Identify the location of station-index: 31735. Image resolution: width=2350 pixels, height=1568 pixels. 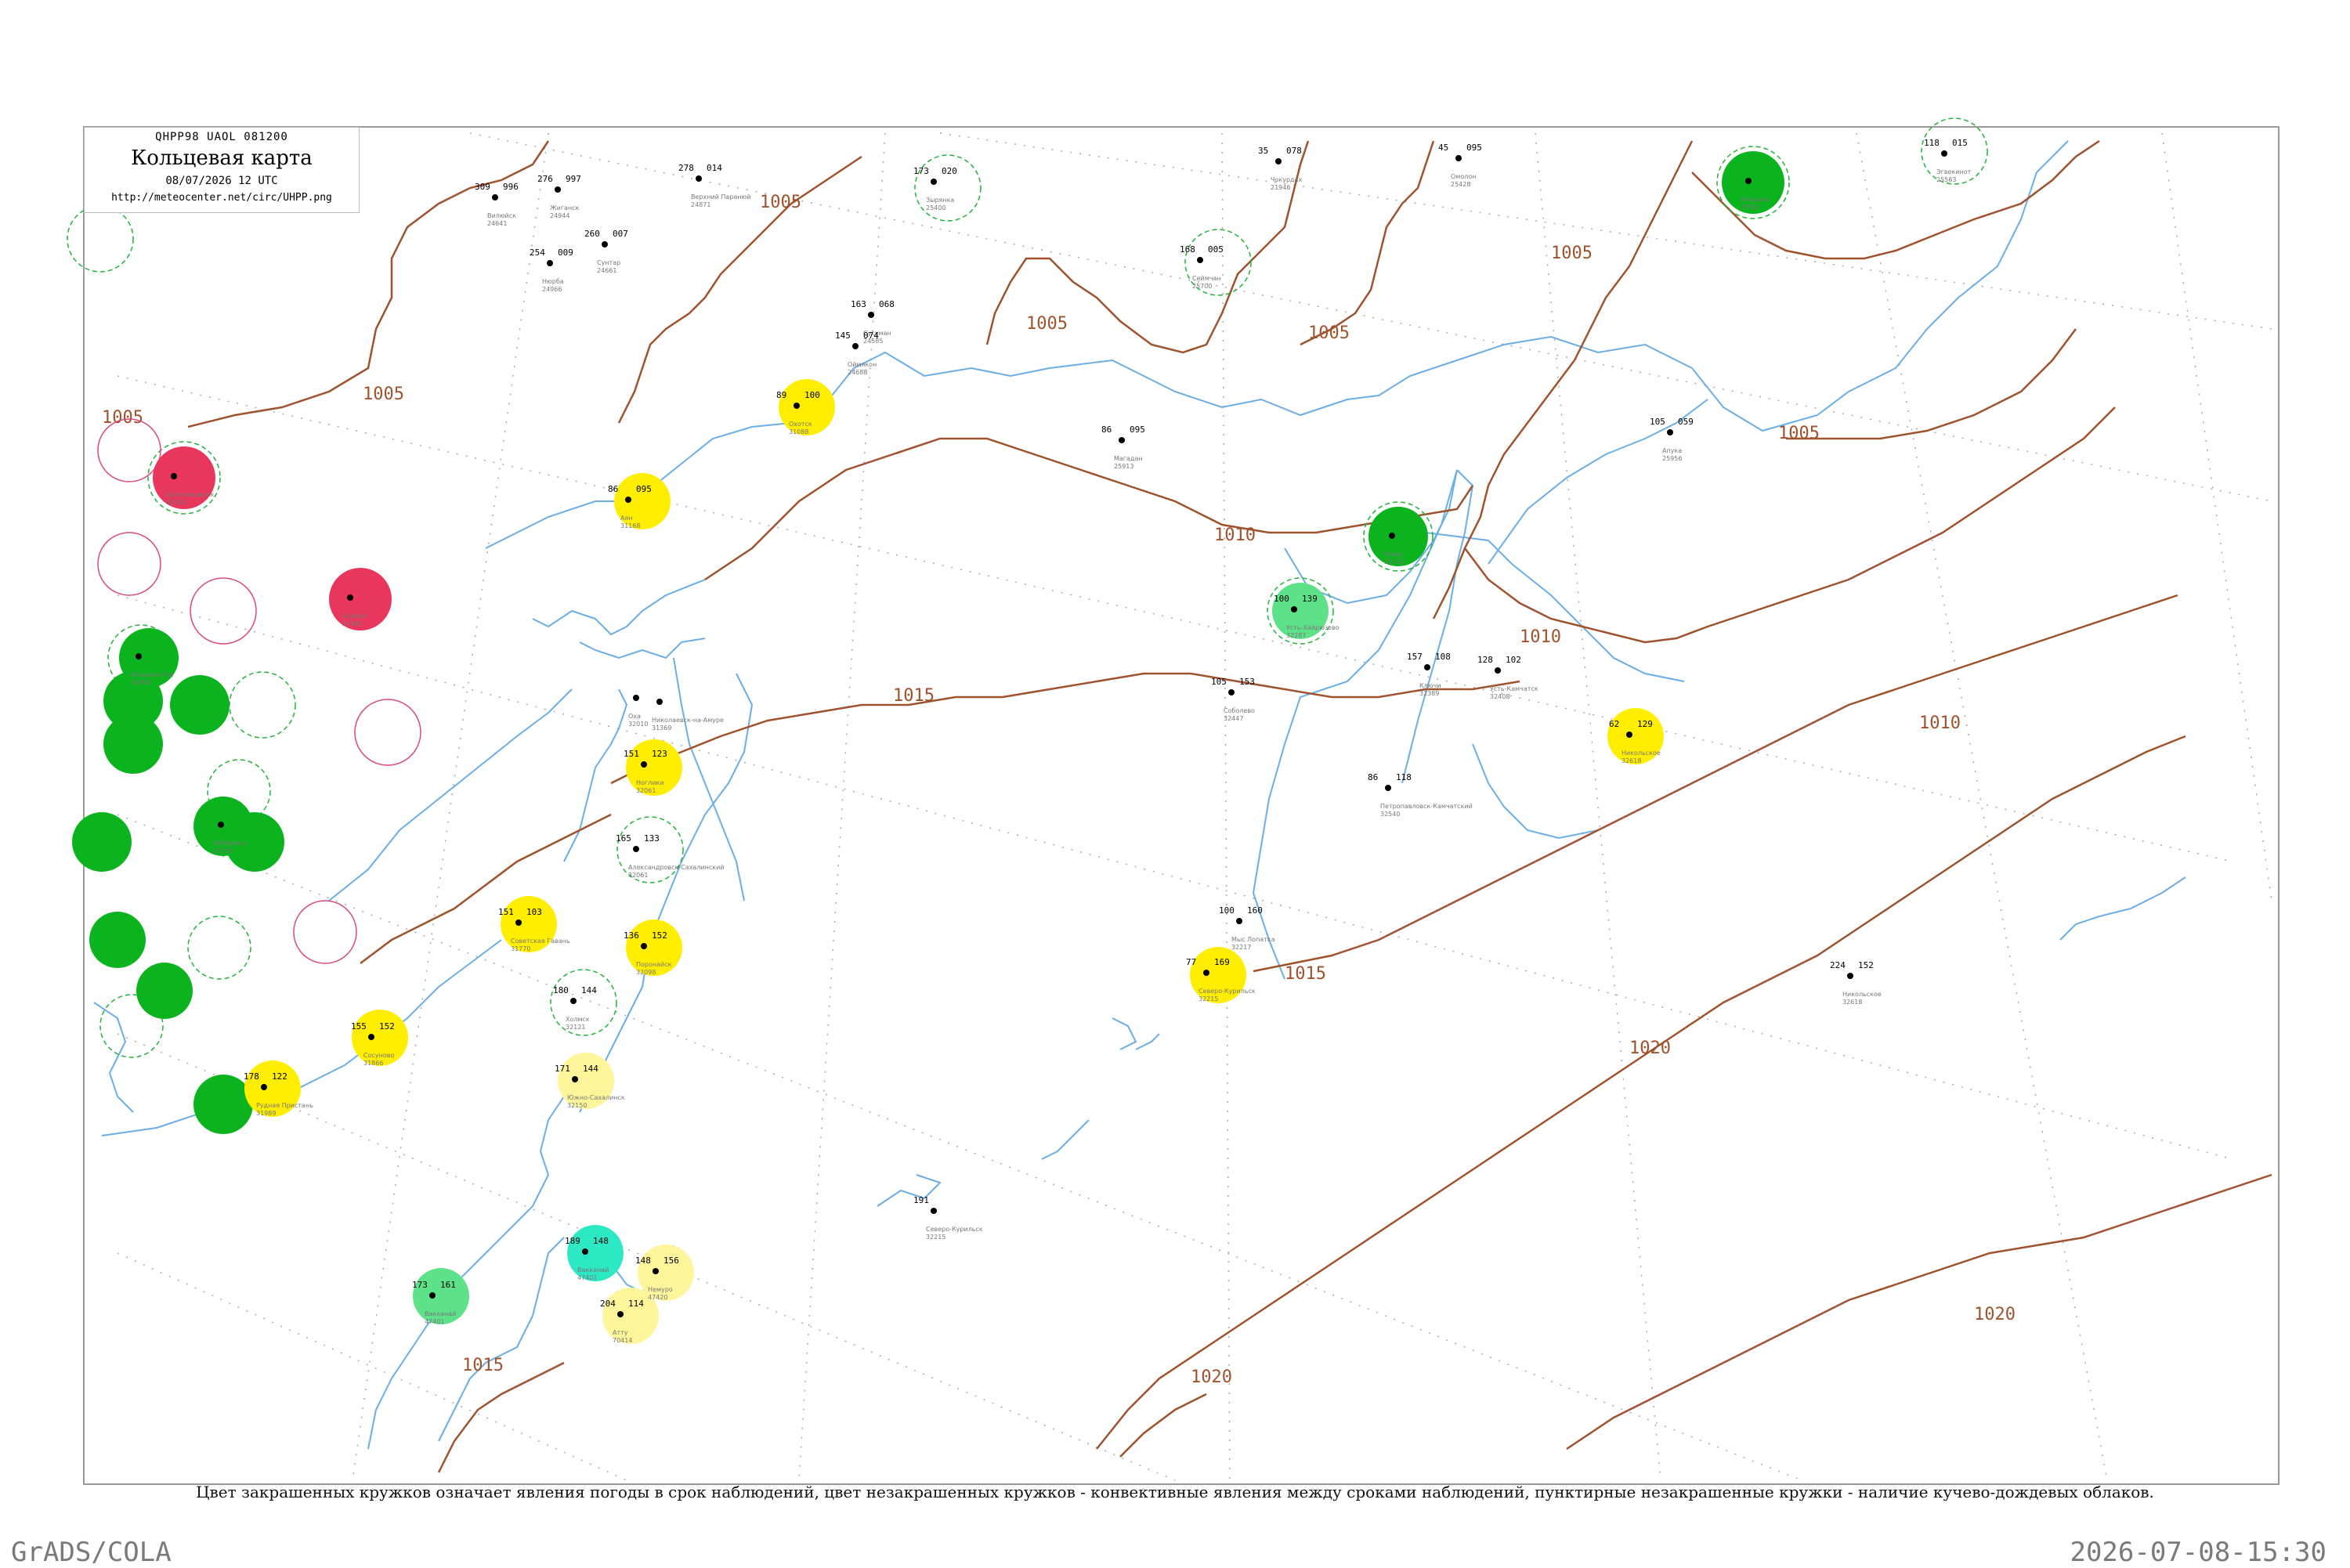
(223, 850).